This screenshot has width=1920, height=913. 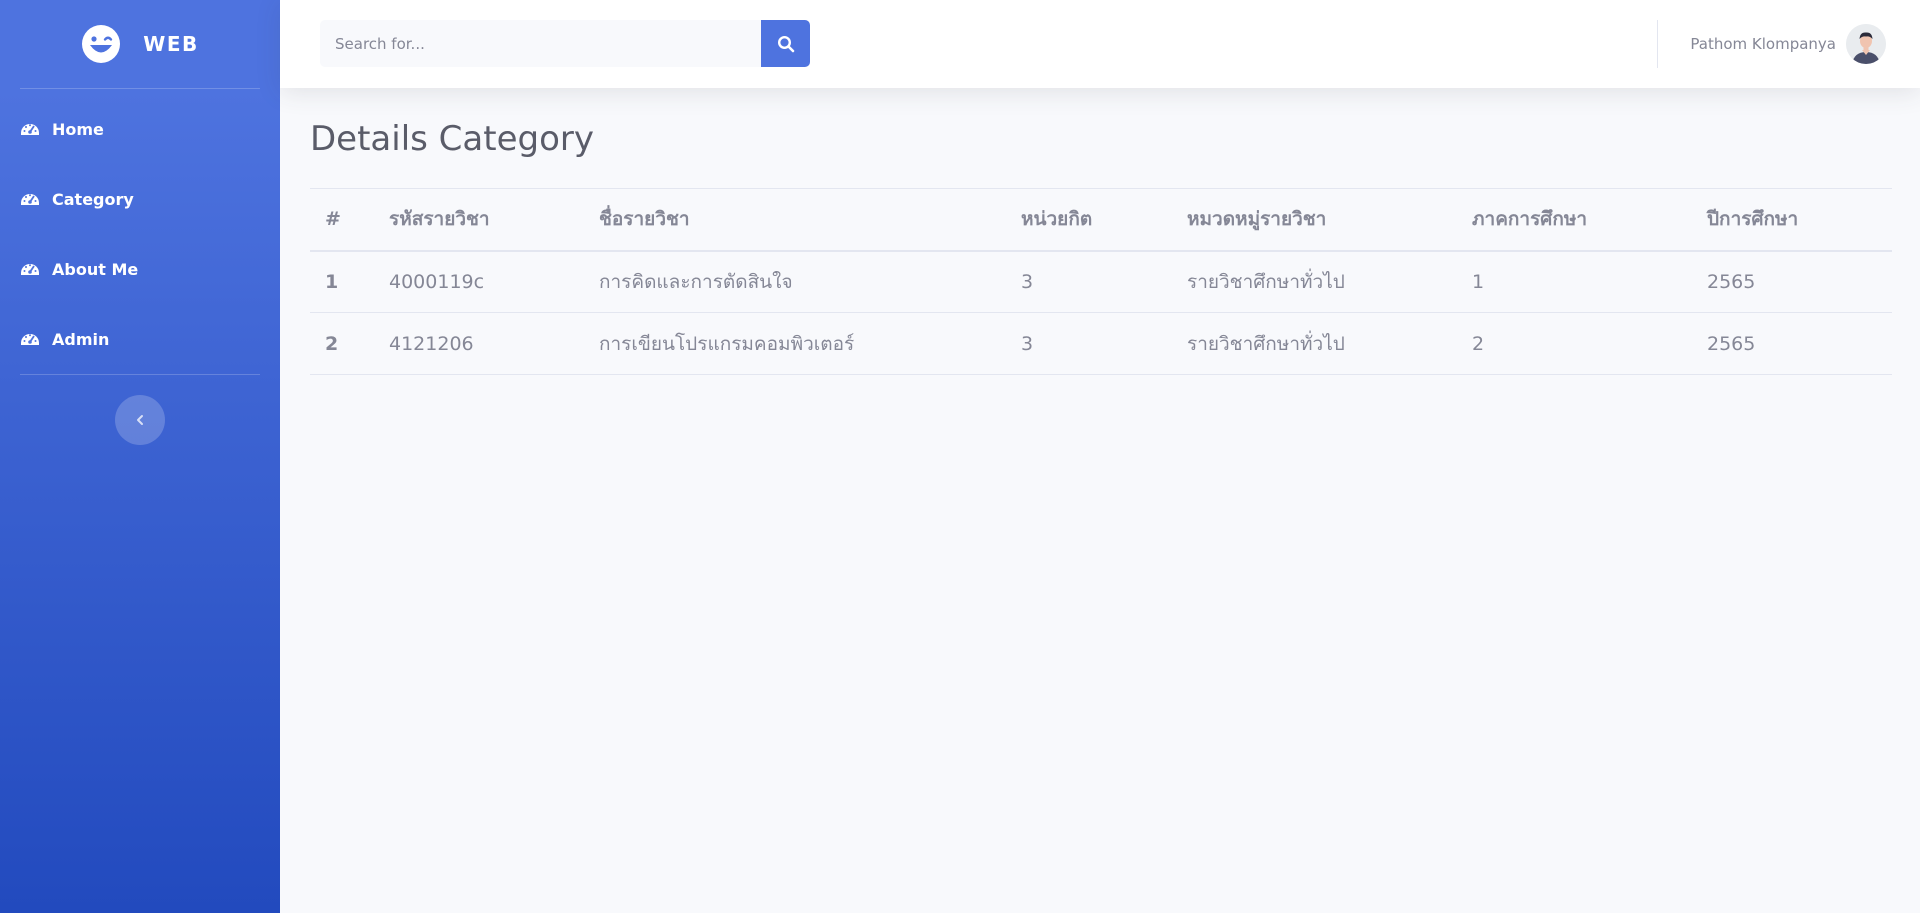 What do you see at coordinates (1792, 220) in the screenshot?
I see `column-header: ปีการศึกษา` at bounding box center [1792, 220].